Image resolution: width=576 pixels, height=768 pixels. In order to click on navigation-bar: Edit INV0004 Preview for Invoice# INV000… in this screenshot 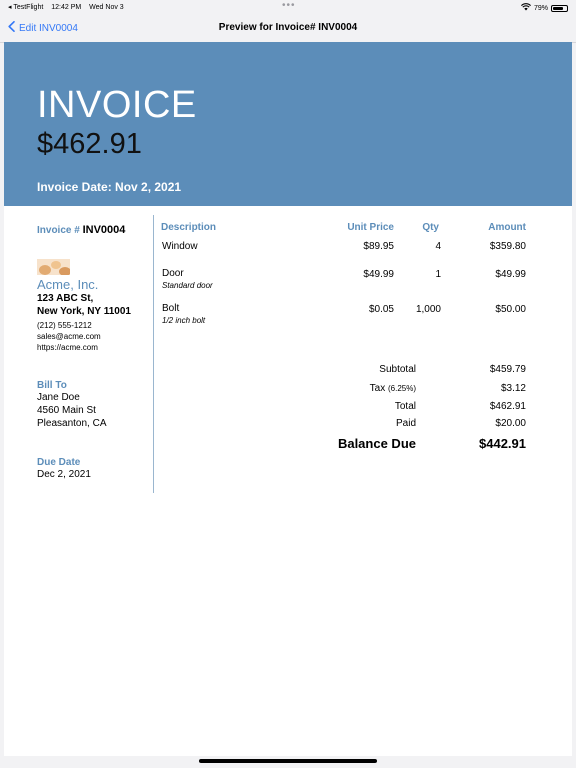, I will do `click(288, 28)`.